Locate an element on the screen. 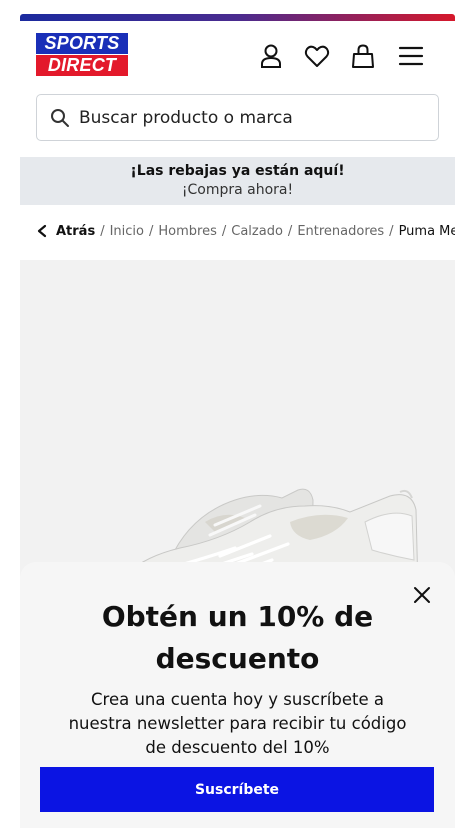 The image size is (475, 828). search-bar is located at coordinates (237, 117).